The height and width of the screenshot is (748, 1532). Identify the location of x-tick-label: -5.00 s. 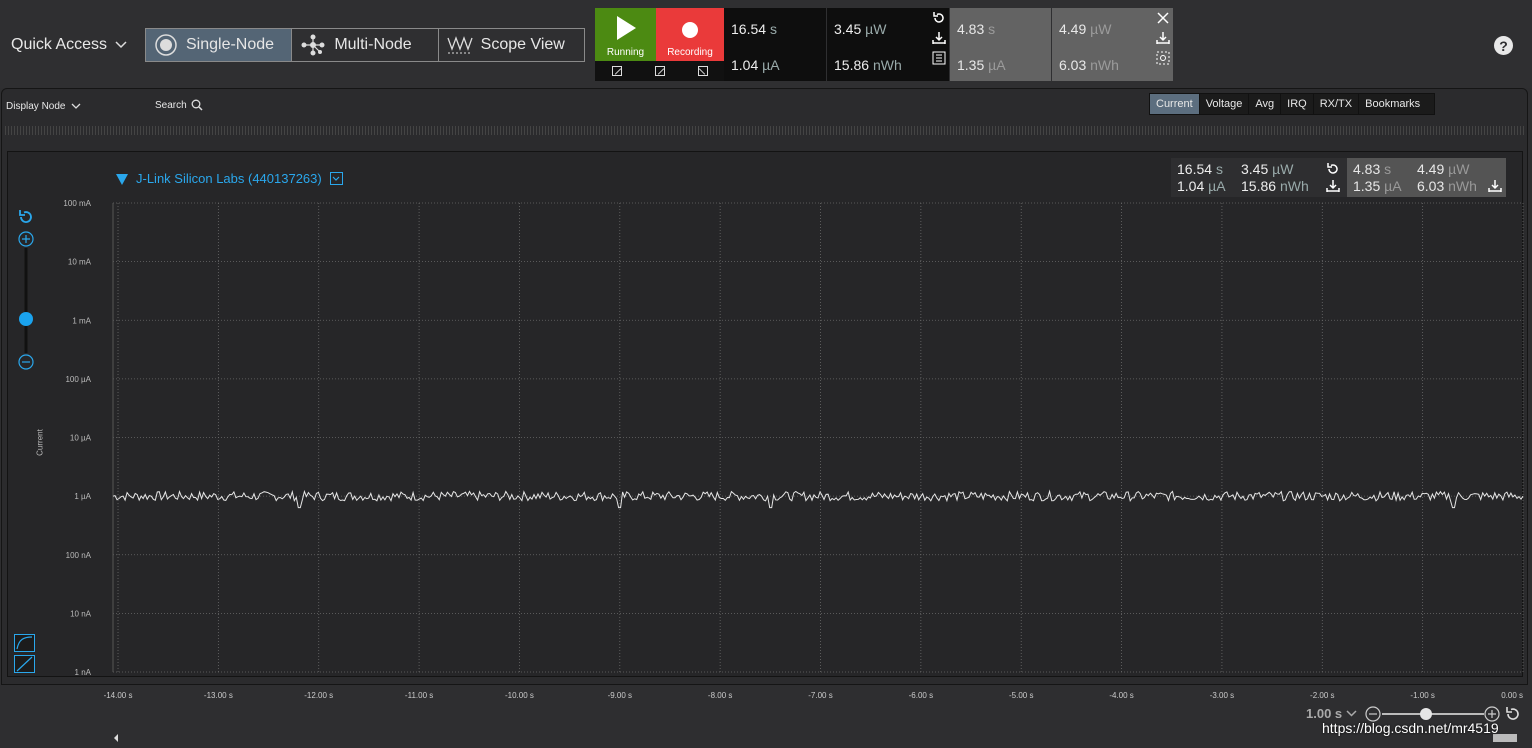
(1021, 695).